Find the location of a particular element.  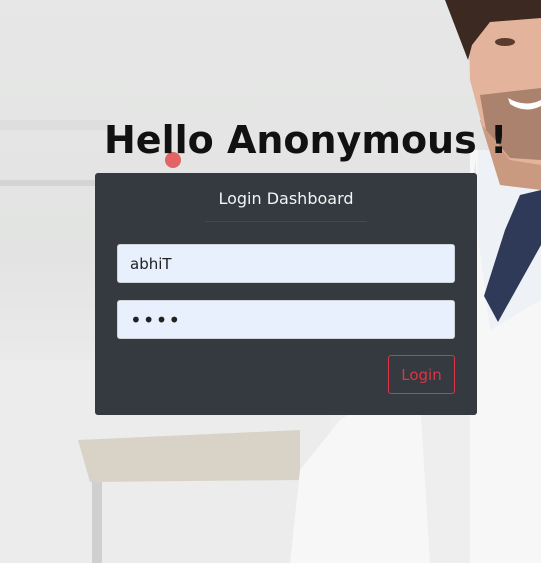

card-divider is located at coordinates (286, 221).